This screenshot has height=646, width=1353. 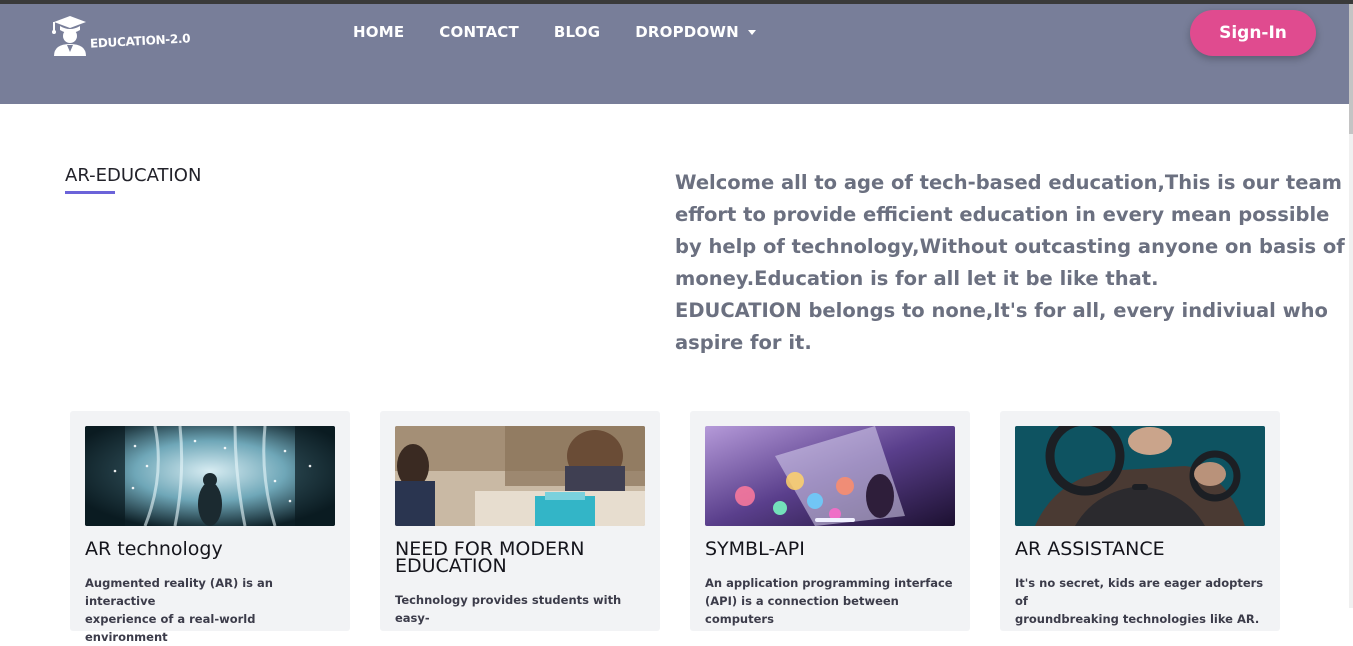 I want to click on scrollbar-thumb, so click(x=1351, y=69).